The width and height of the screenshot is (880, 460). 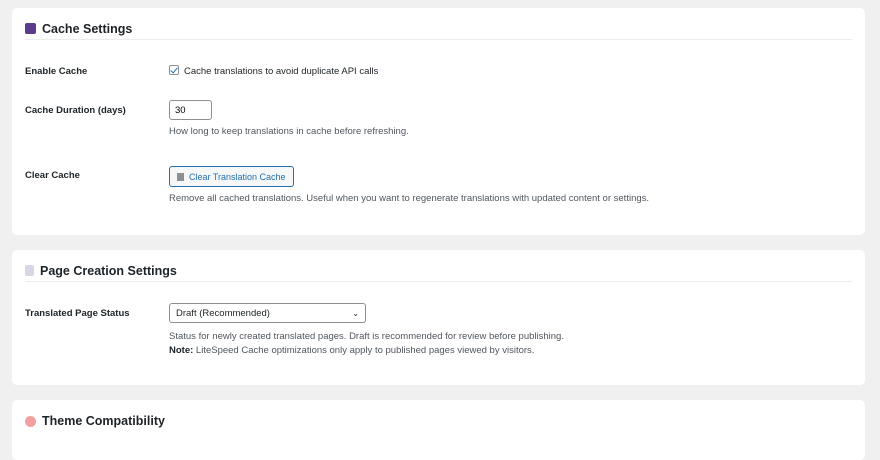 I want to click on clear-translation-cache-button: Clear Translation Cache, so click(x=231, y=176).